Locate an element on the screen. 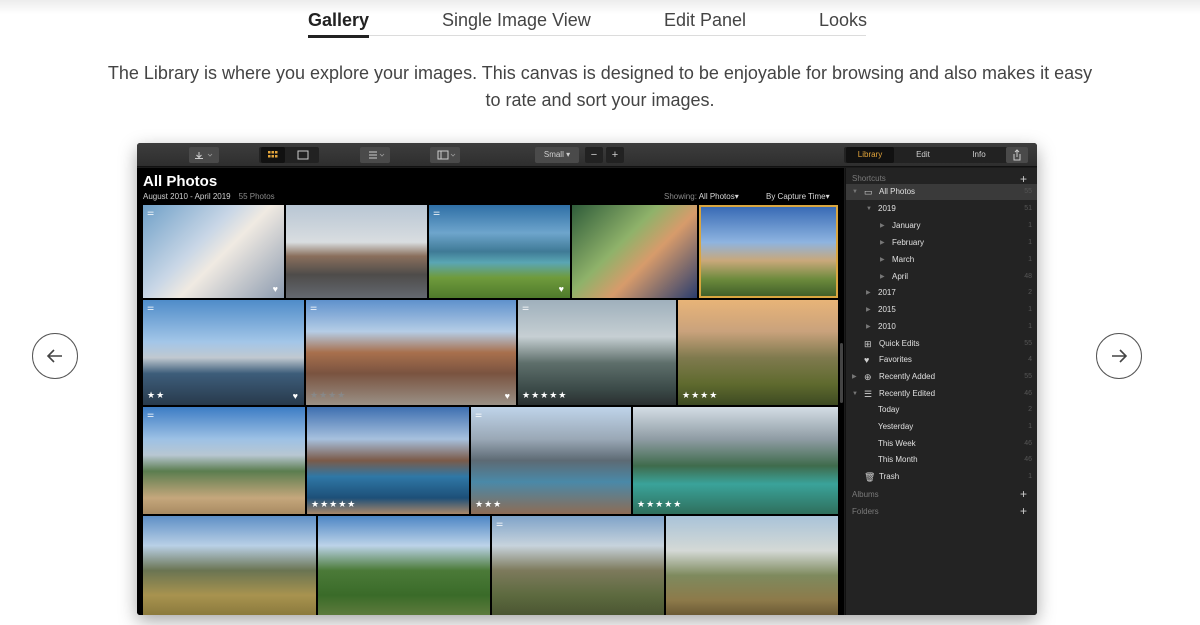  next-slide-button is located at coordinates (1119, 356).